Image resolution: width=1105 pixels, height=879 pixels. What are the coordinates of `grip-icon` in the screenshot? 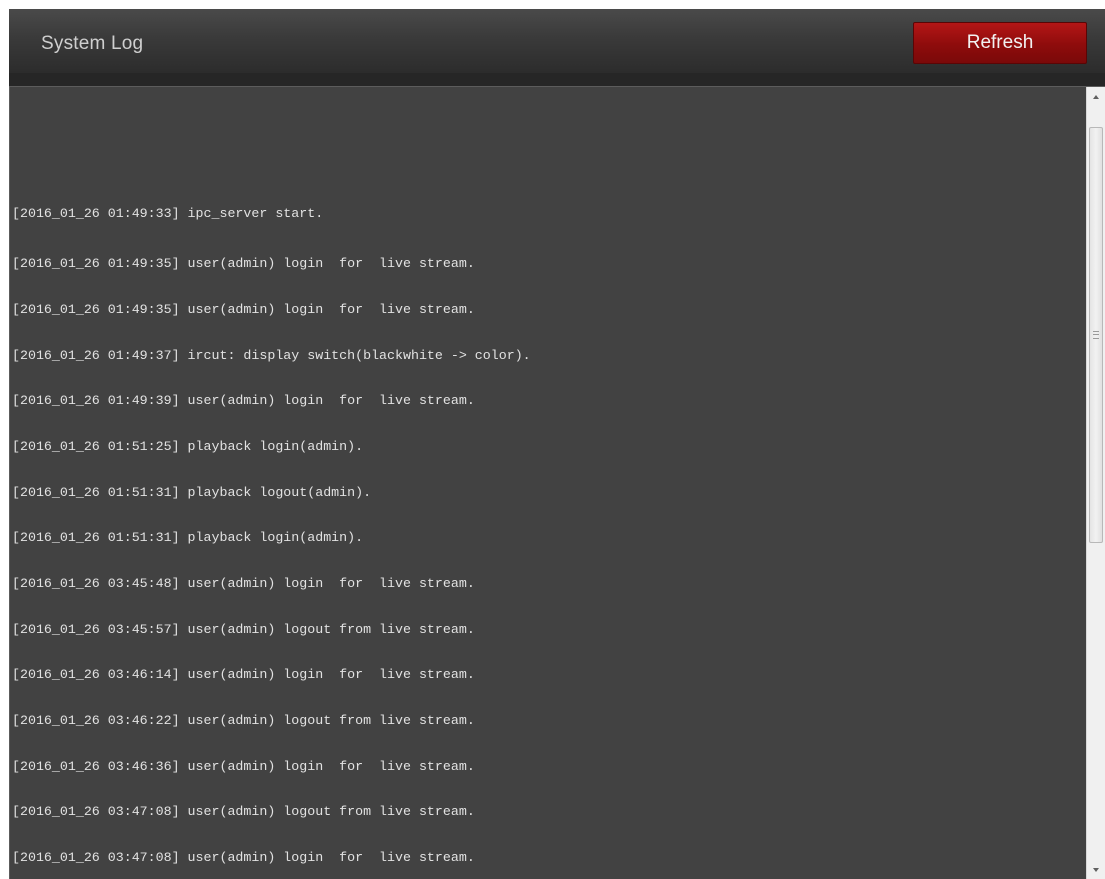 It's located at (1096, 335).